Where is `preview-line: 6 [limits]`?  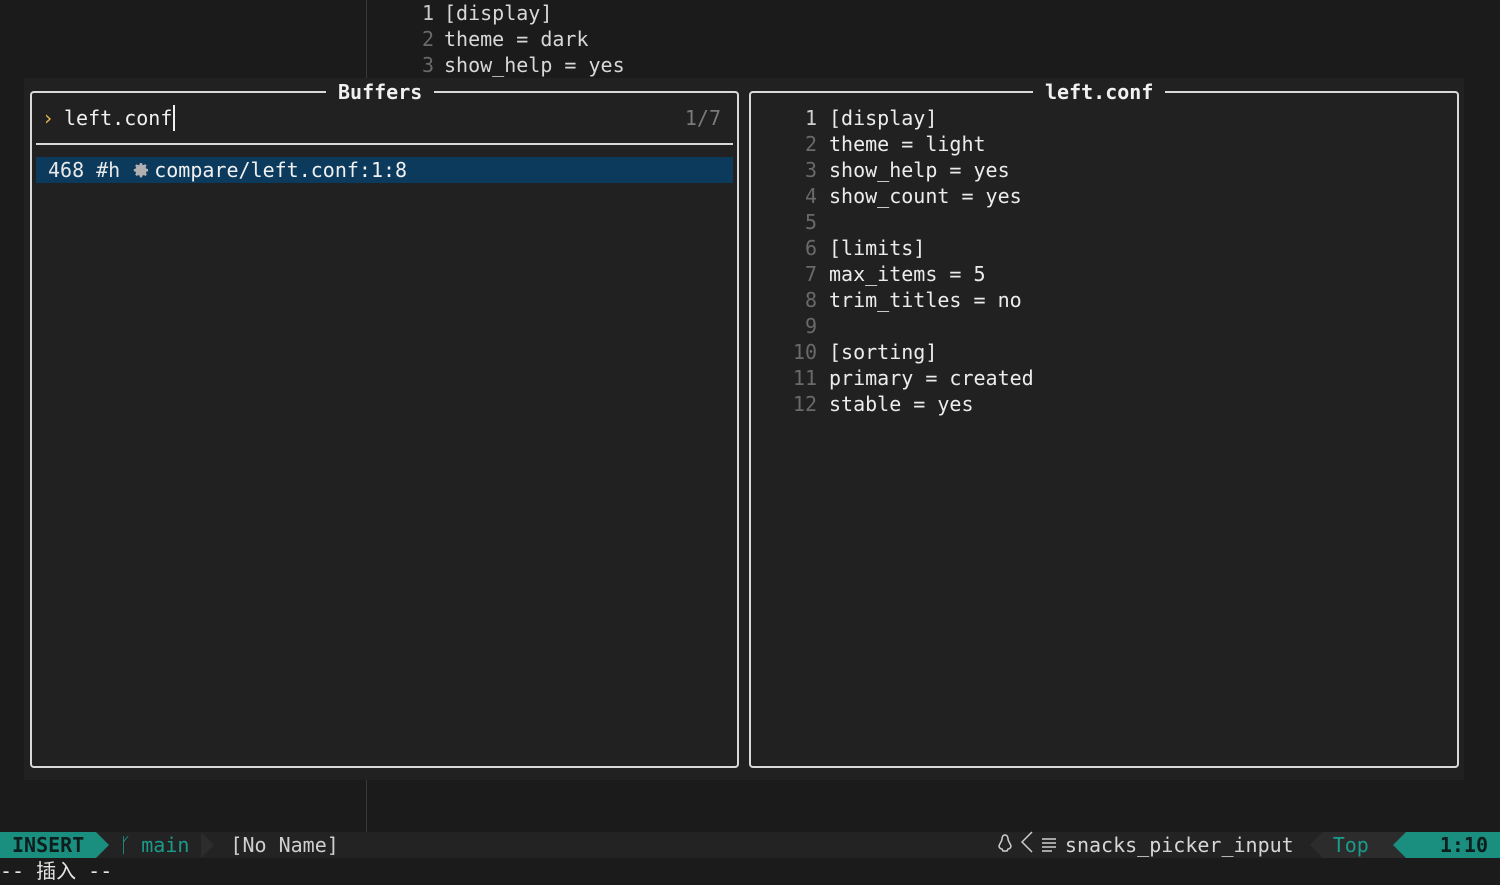
preview-line: 6 [limits] is located at coordinates (902, 248).